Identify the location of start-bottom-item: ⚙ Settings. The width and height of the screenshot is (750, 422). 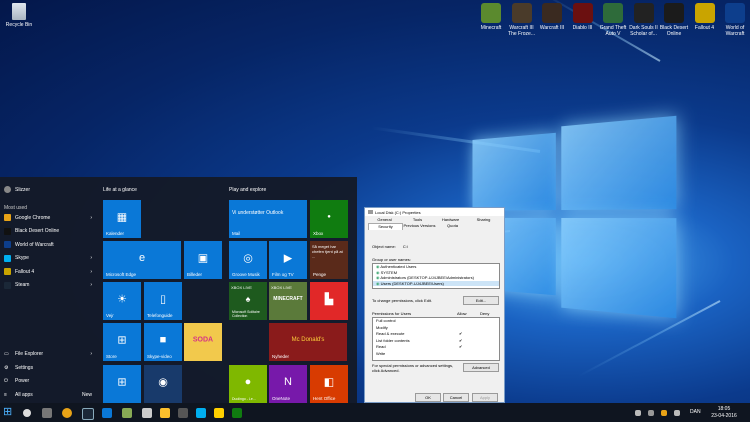
(48, 368).